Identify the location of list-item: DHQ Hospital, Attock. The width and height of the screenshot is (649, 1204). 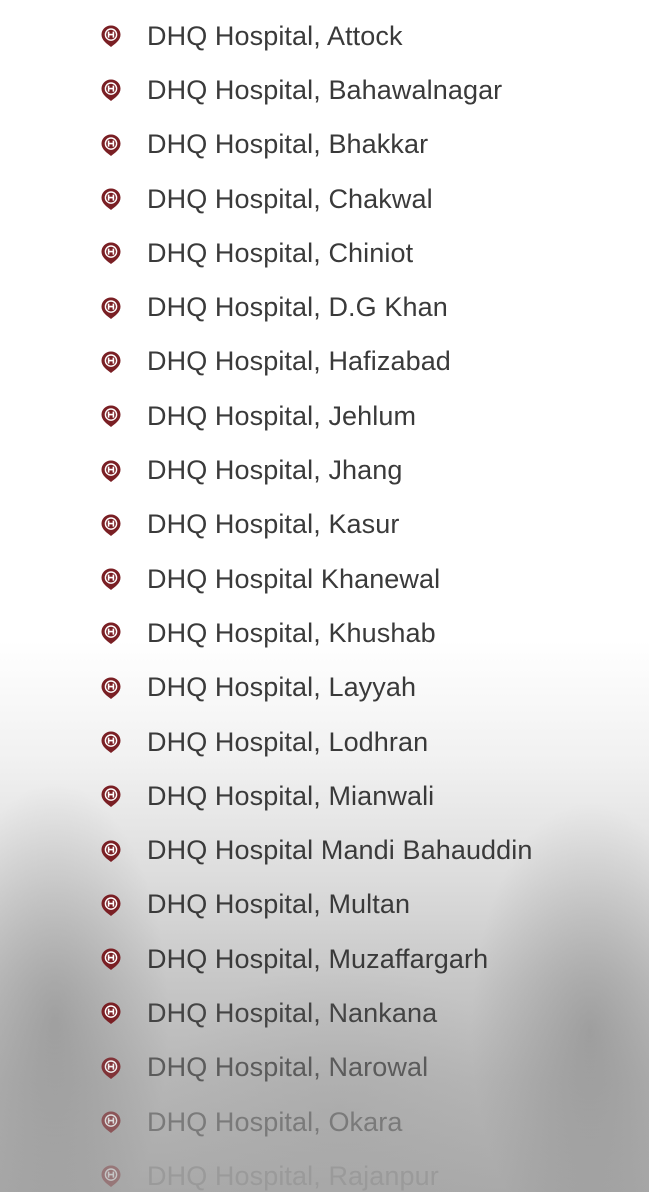
(324, 36).